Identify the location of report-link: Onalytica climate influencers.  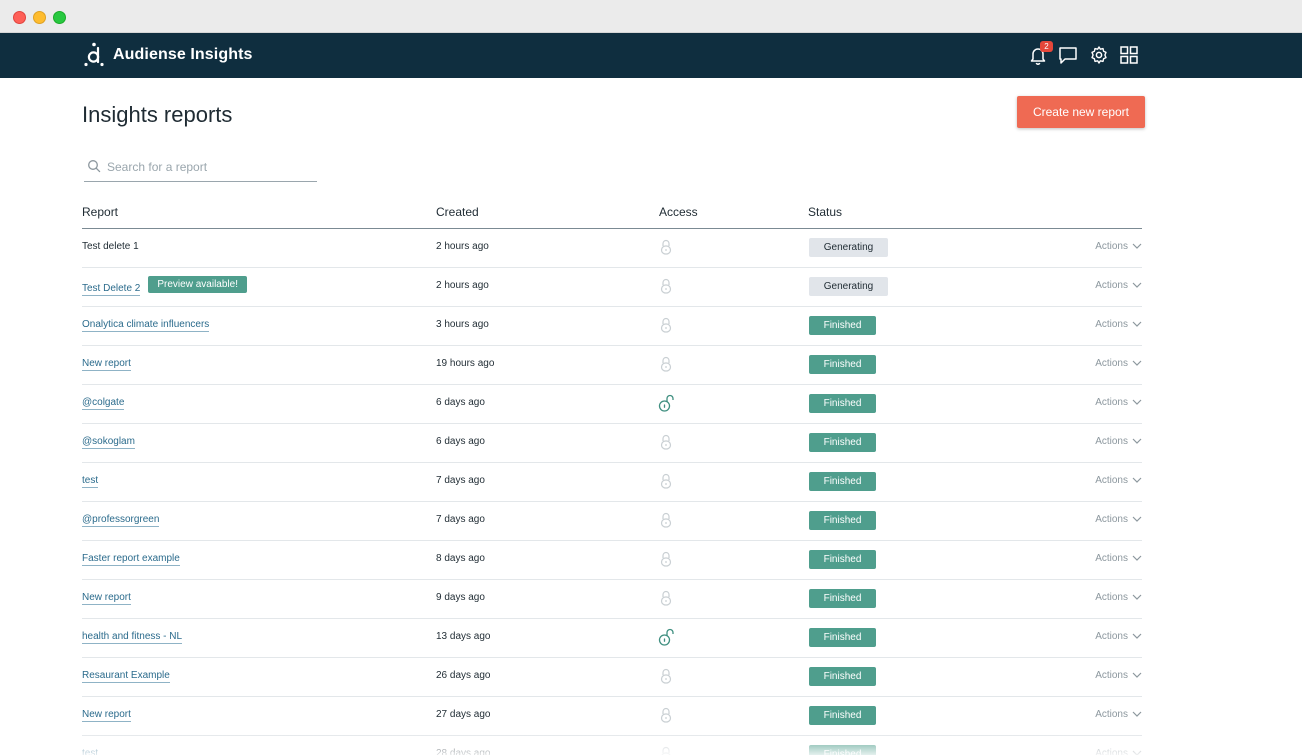
(146, 325).